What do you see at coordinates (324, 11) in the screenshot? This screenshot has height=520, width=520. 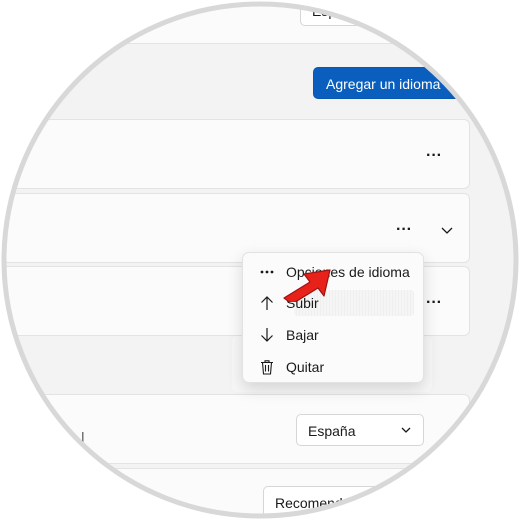 I see `top-language-select-value: Esp` at bounding box center [324, 11].